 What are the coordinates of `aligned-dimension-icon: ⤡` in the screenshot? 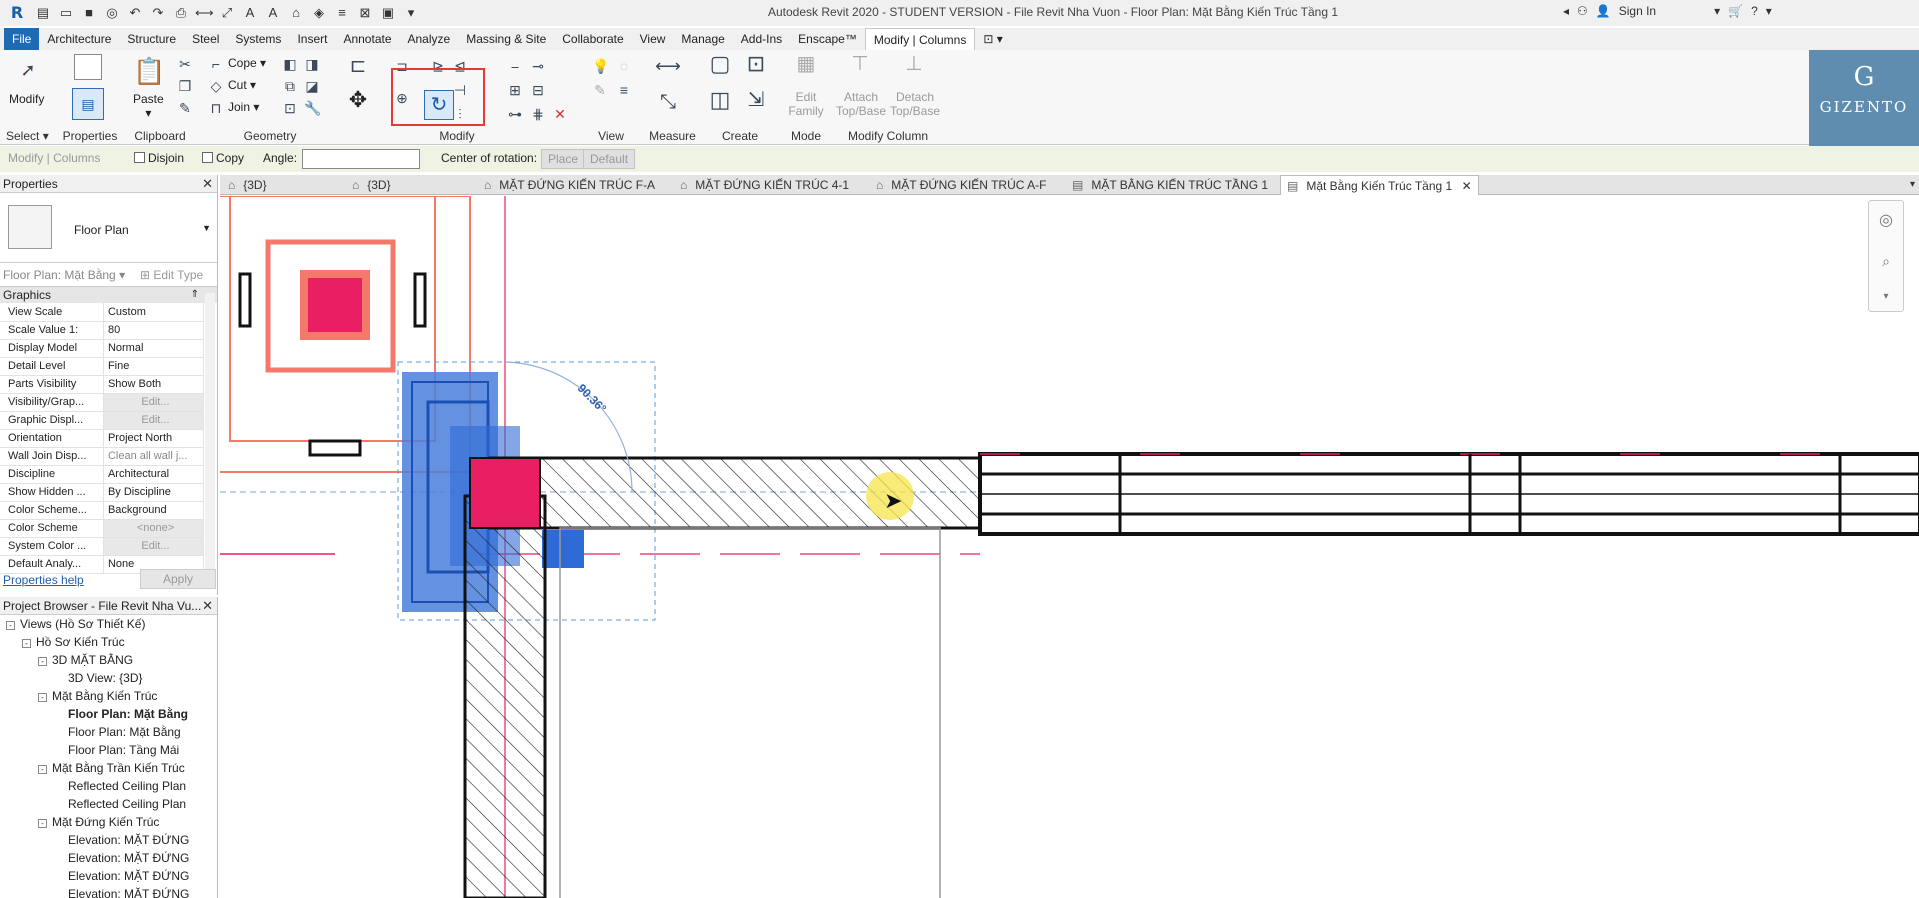 It's located at (668, 102).